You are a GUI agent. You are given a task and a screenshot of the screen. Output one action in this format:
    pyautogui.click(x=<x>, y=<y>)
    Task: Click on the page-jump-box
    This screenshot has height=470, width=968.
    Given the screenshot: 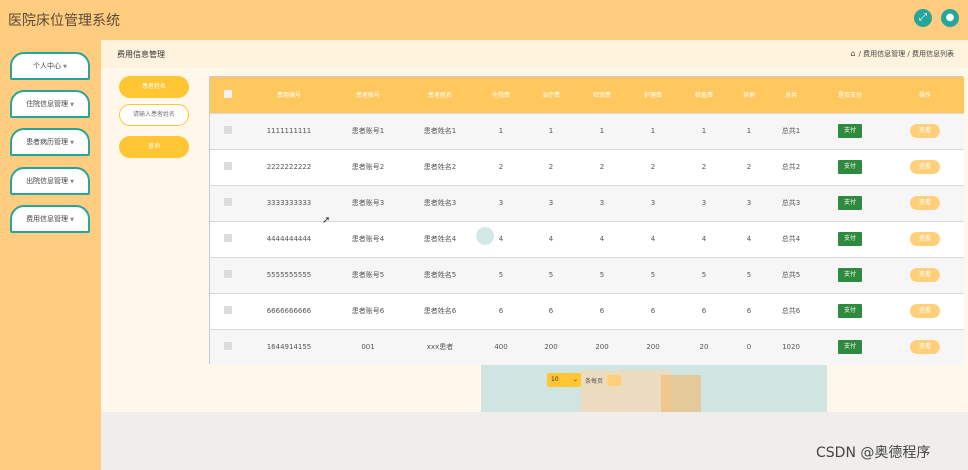 What is the action you would take?
    pyautogui.click(x=614, y=380)
    